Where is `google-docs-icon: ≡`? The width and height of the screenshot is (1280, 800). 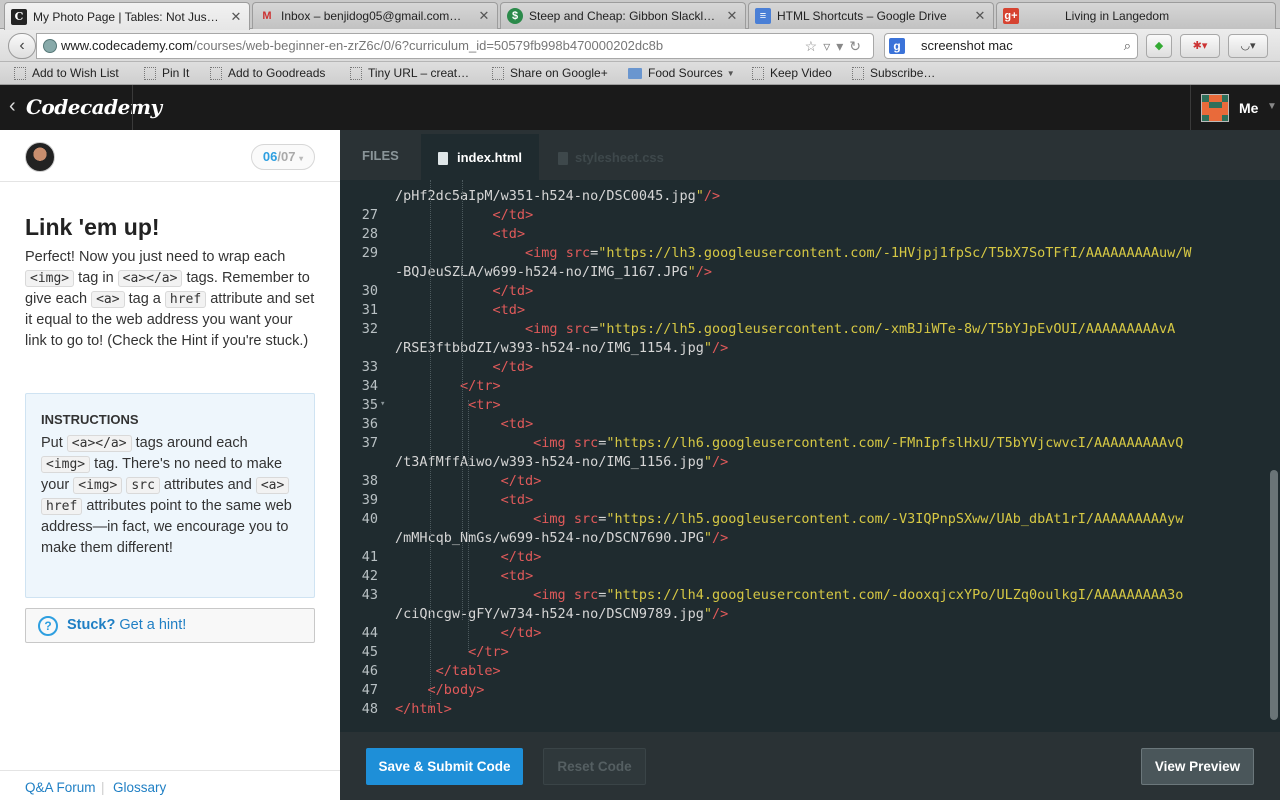
google-docs-icon: ≡ is located at coordinates (763, 16).